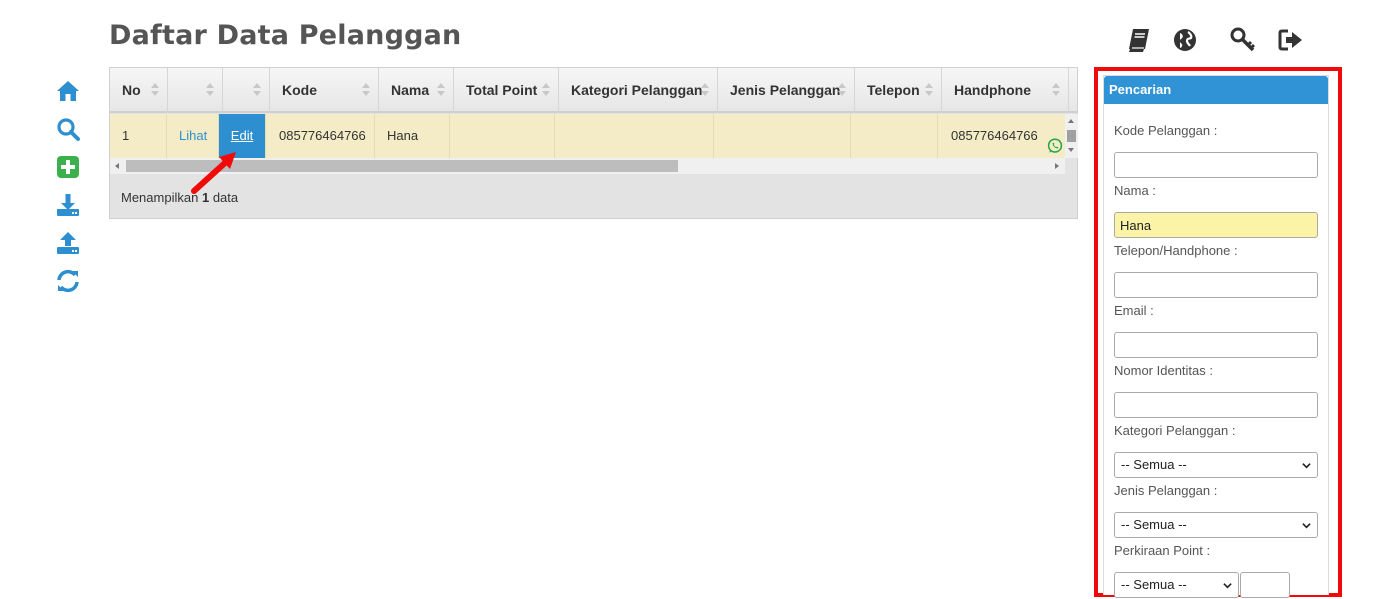 Image resolution: width=1375 pixels, height=599 pixels. Describe the element at coordinates (1005, 90) in the screenshot. I see `column-header-handphone: Handphone` at that location.